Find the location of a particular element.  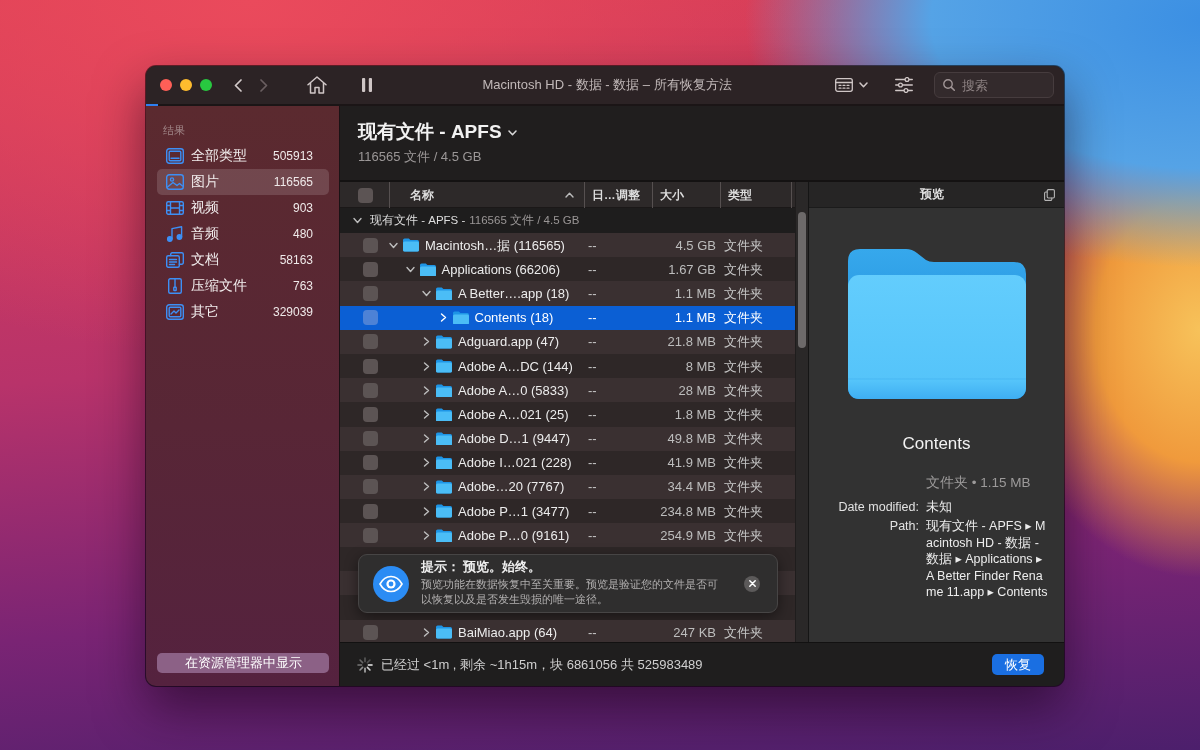

file-row: Adobe P…0 (9161) -- 254.9 MB 文件夹 is located at coordinates (567, 535).